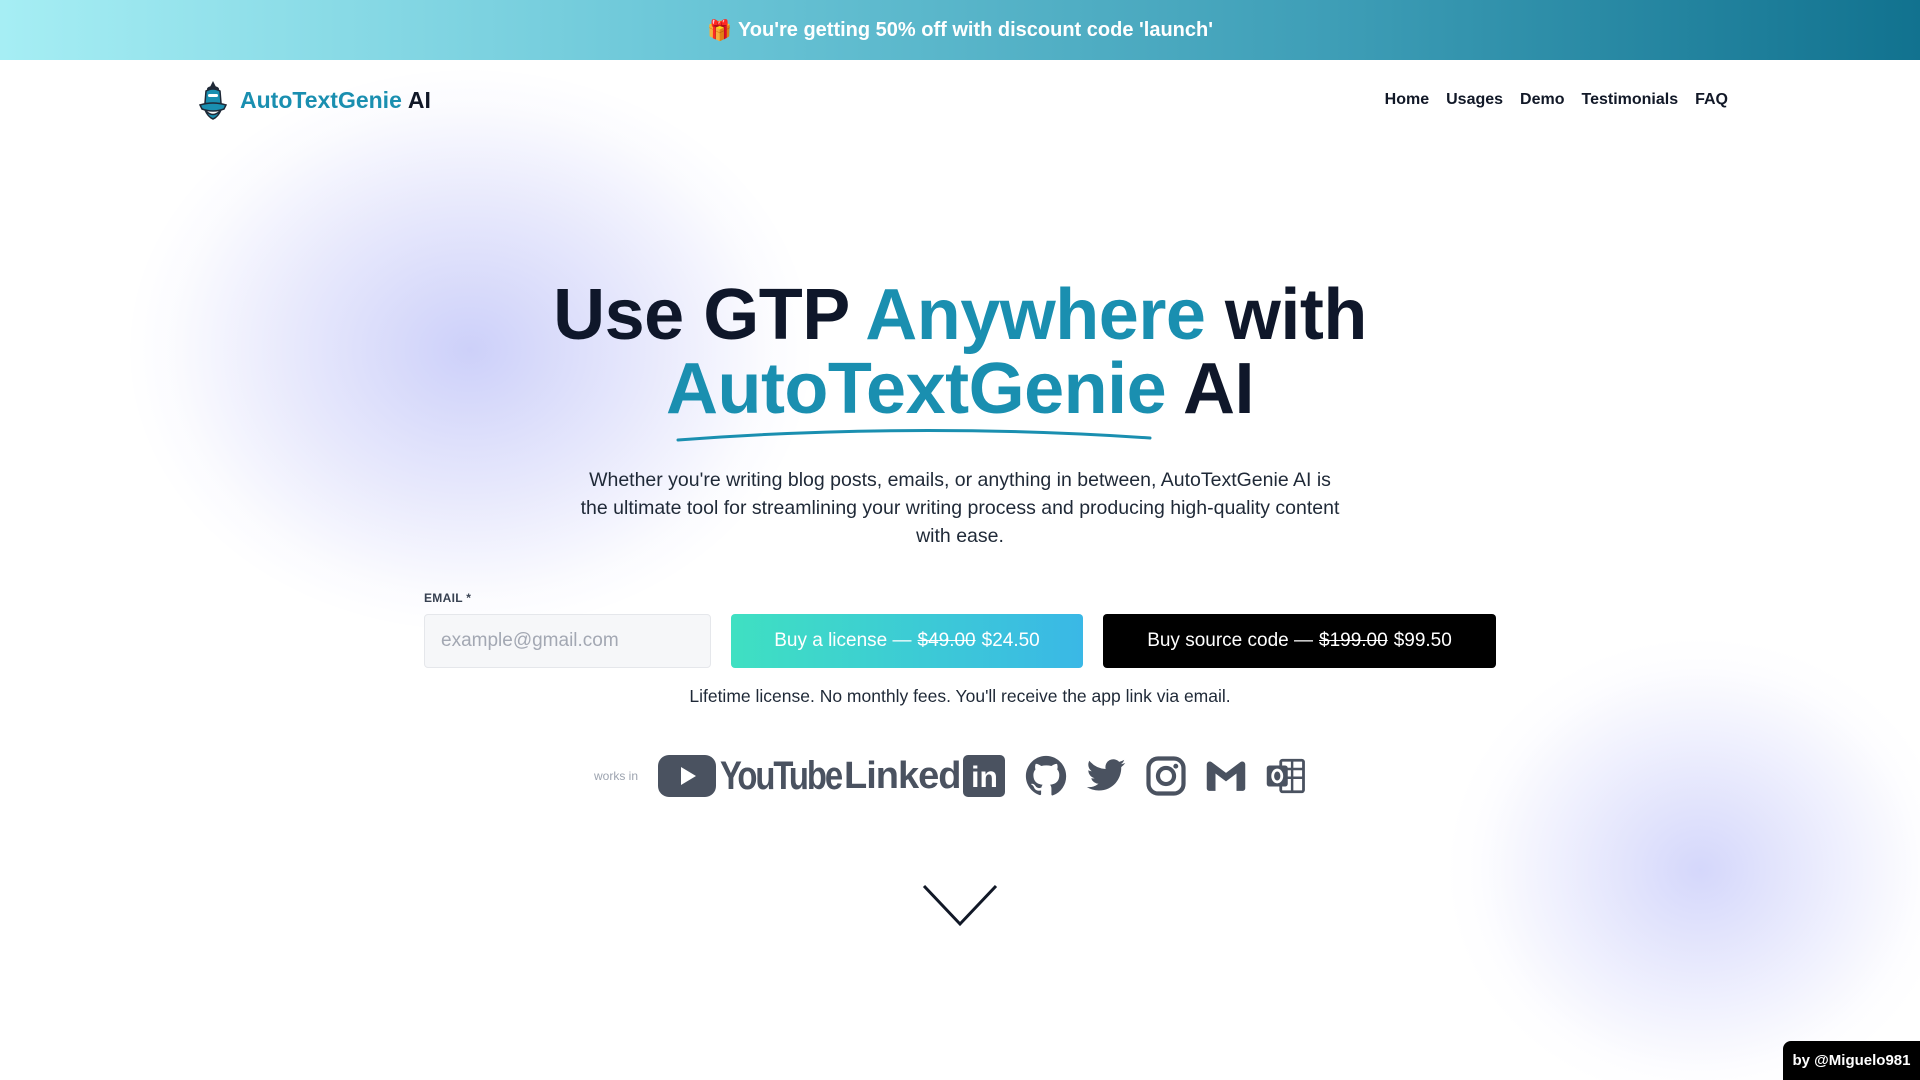  I want to click on genie-lamp-icon, so click(213, 100).